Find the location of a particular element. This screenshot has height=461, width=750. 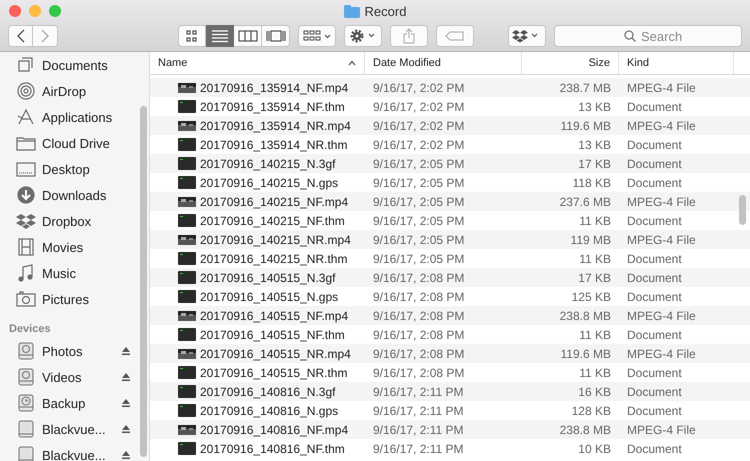

sidebar-item: Backup is located at coordinates (74, 403).